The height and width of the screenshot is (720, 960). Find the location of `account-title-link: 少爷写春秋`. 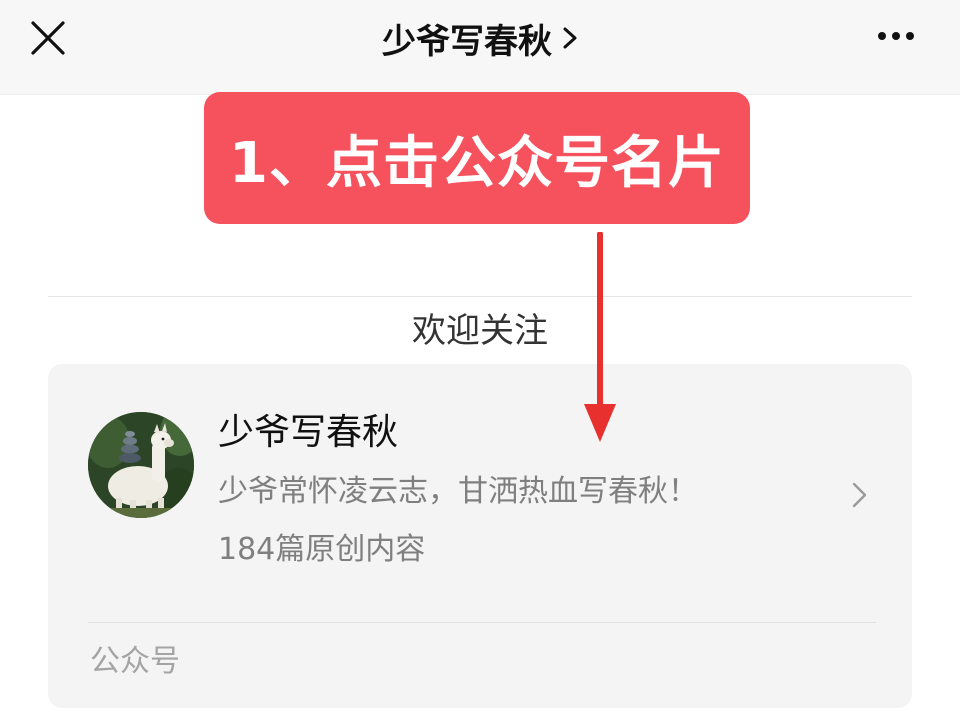

account-title-link: 少爷写春秋 is located at coordinates (480, 38).